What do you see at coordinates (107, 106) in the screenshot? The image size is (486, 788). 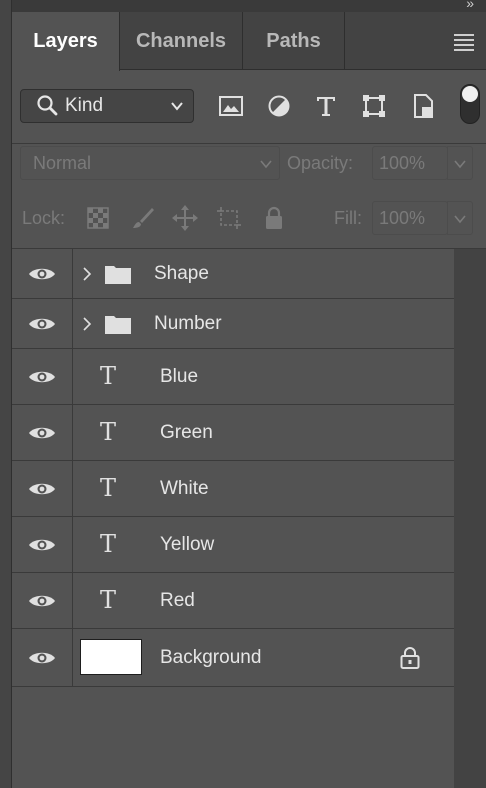 I see `filter-kind-dropdown: Kind` at bounding box center [107, 106].